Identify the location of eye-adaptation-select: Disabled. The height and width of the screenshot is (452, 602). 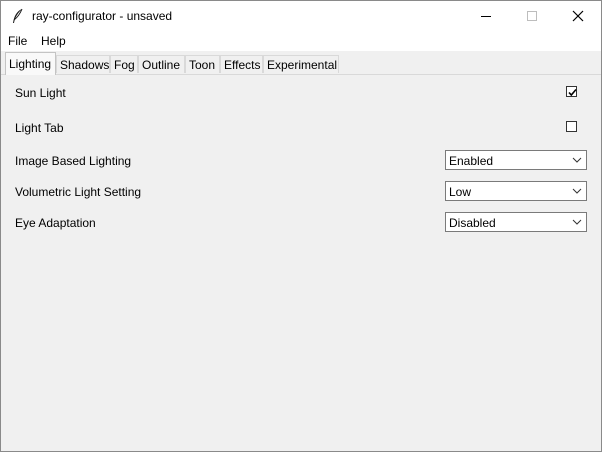
(516, 222).